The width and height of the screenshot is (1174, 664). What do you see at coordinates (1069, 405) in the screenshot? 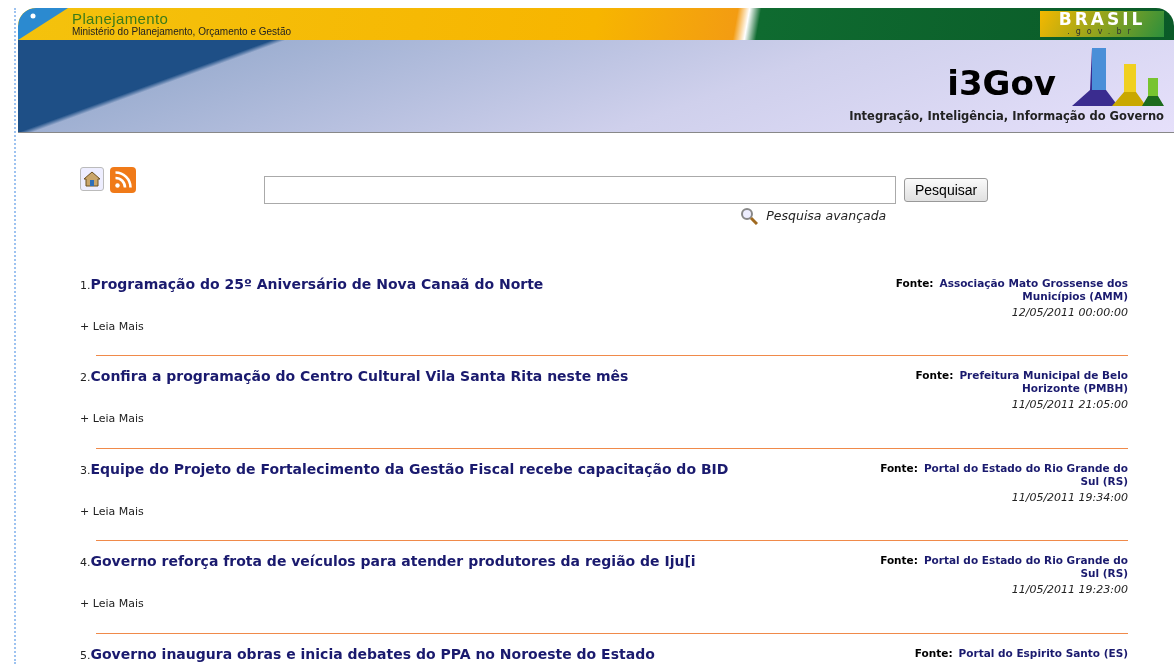
I see `news-date: 11/05/2011 21:05:00` at bounding box center [1069, 405].